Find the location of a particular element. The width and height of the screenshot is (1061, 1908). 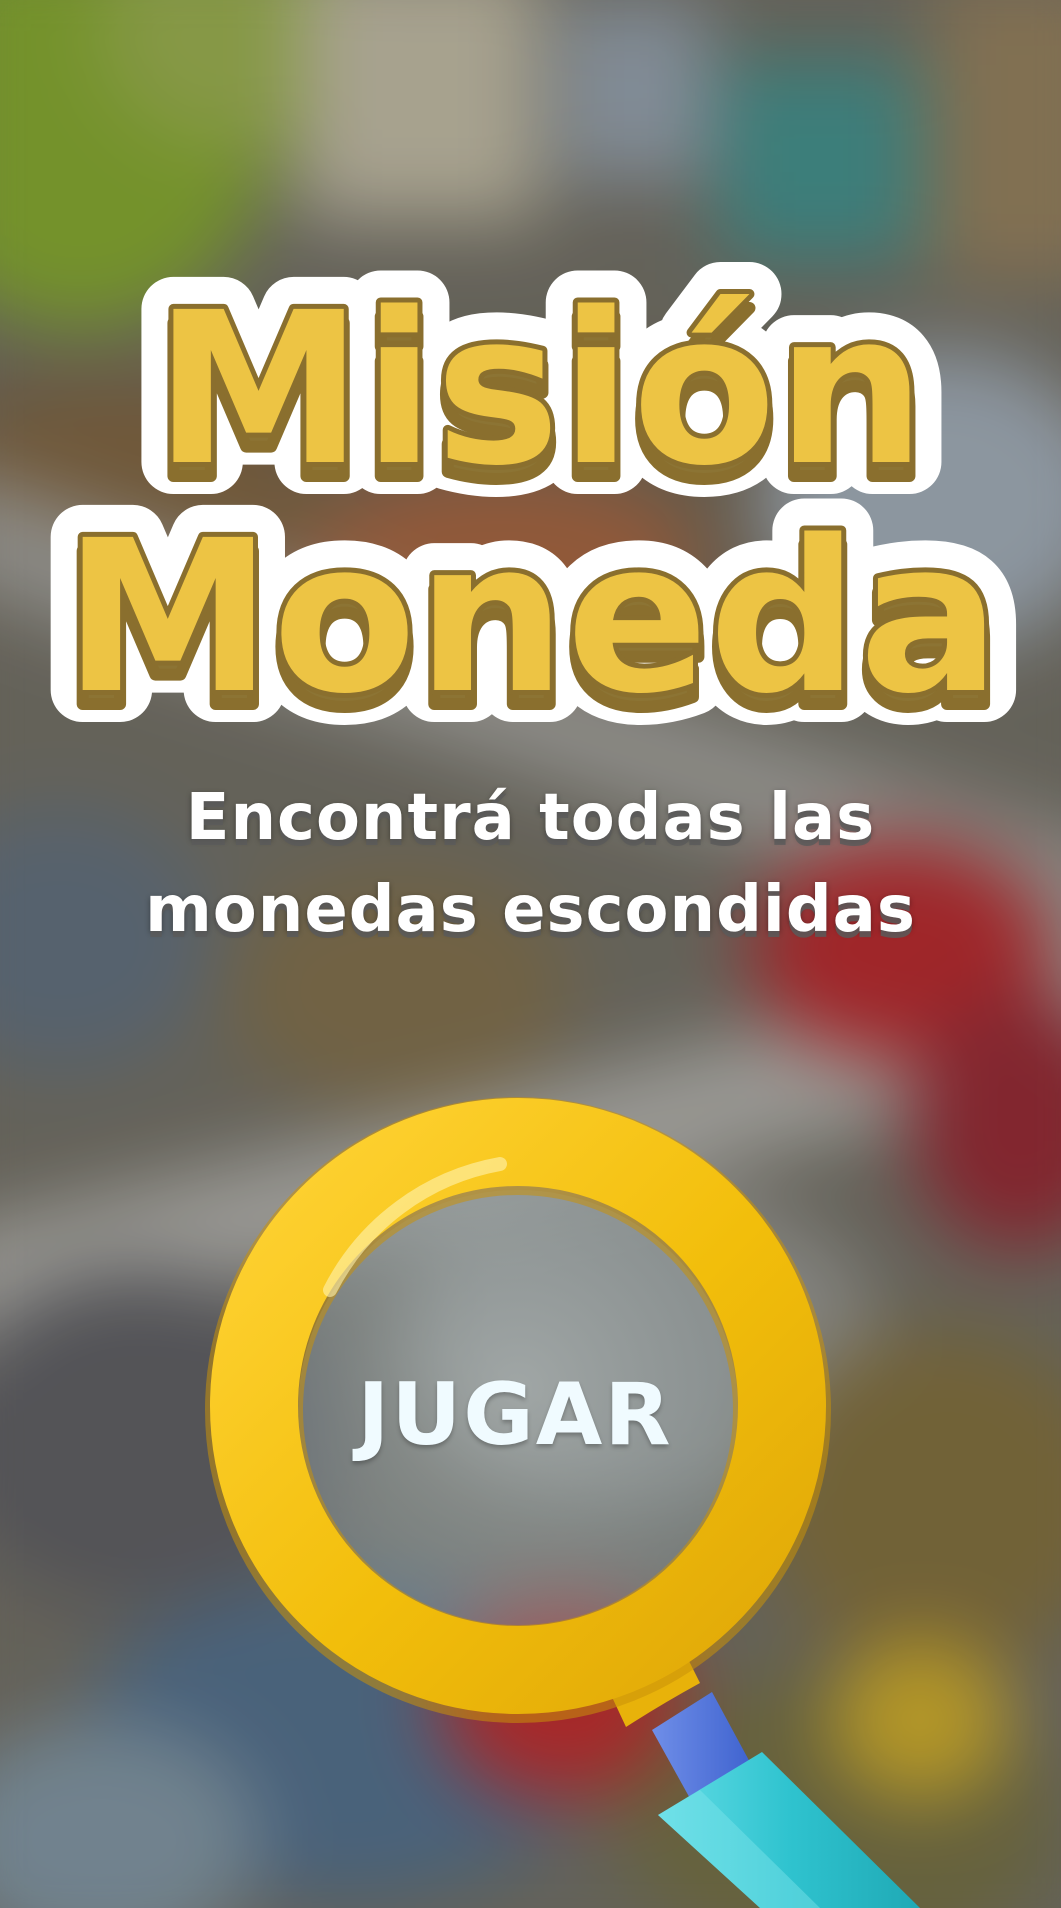

play-button: JUGAR is located at coordinates (515, 1415).